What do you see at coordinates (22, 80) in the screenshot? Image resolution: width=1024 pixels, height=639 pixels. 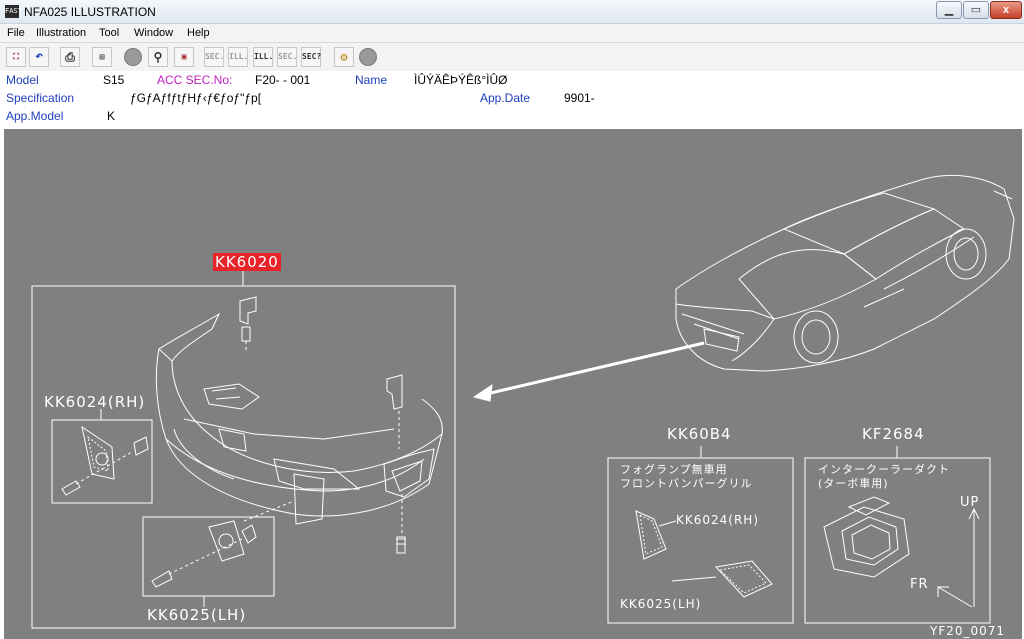 I see `model-label: Model` at bounding box center [22, 80].